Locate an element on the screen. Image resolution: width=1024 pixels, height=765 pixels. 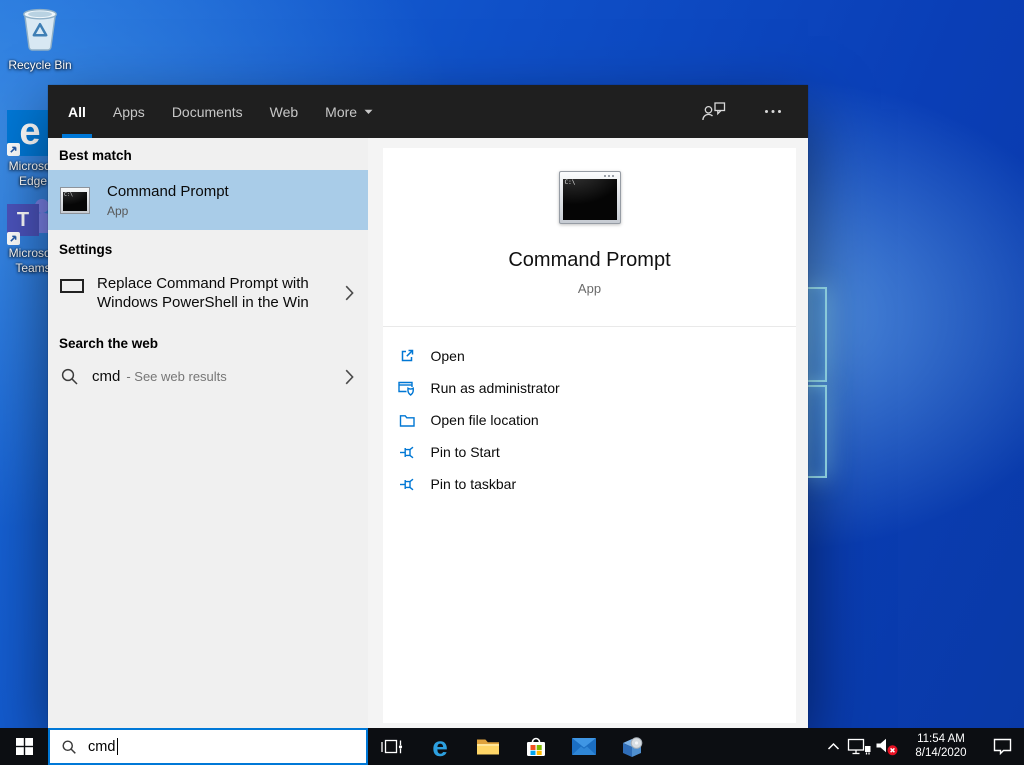
file-explorer-button is located at coordinates (488, 746).